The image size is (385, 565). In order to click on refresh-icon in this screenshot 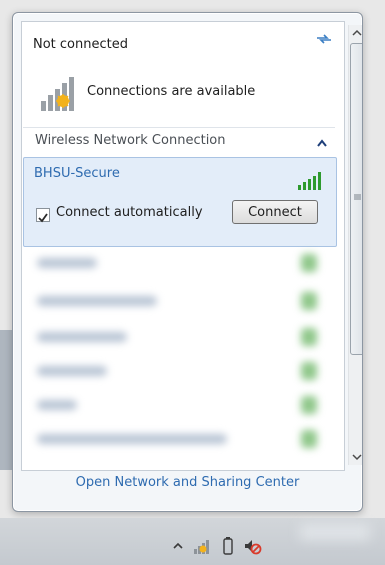, I will do `click(324, 39)`.